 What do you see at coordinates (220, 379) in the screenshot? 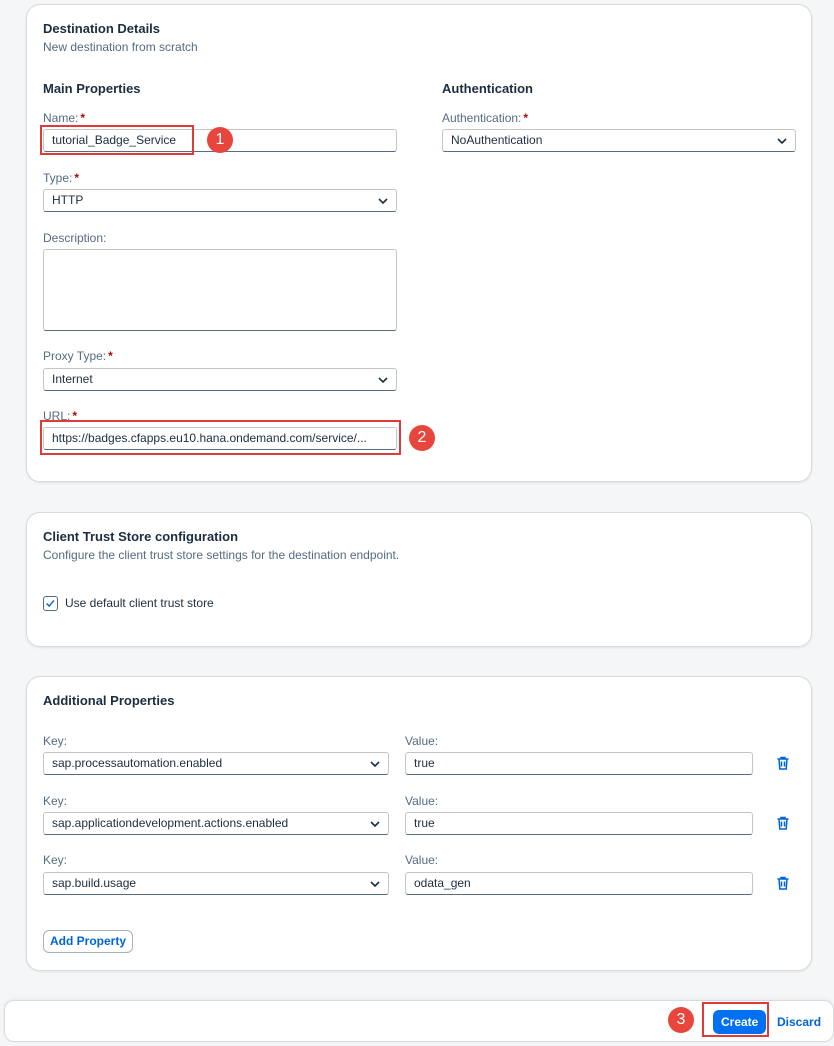
I see `proxy-type-select: Internet` at bounding box center [220, 379].